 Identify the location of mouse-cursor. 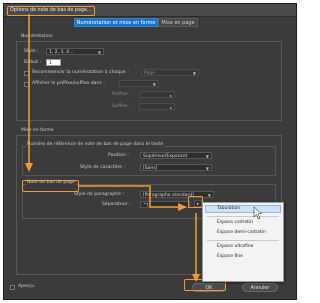
(258, 213).